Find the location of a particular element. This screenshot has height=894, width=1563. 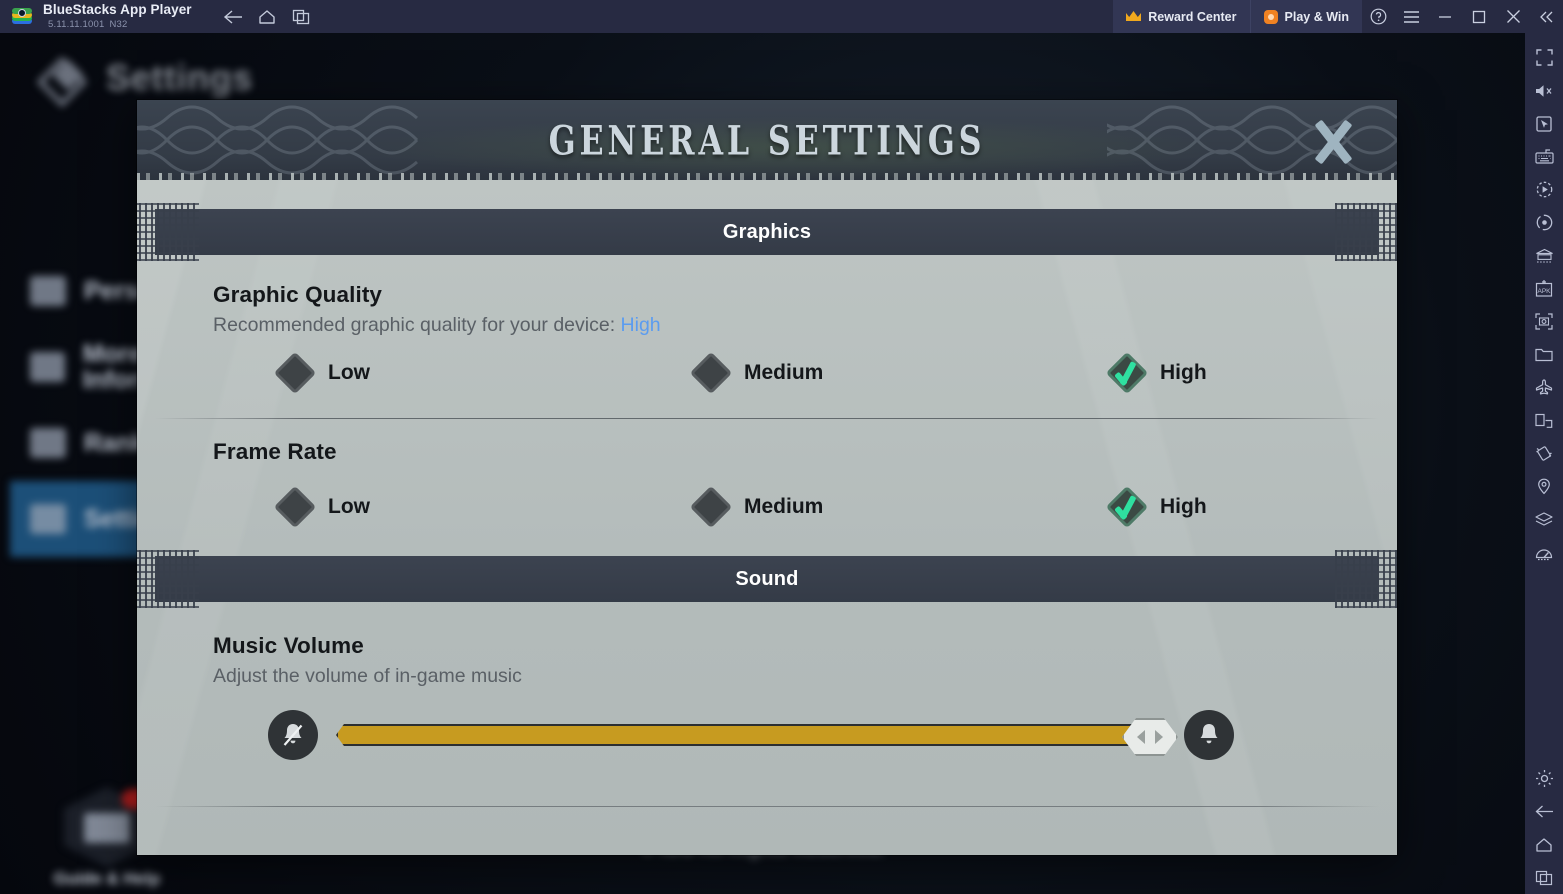

record-icon is located at coordinates (1544, 222).